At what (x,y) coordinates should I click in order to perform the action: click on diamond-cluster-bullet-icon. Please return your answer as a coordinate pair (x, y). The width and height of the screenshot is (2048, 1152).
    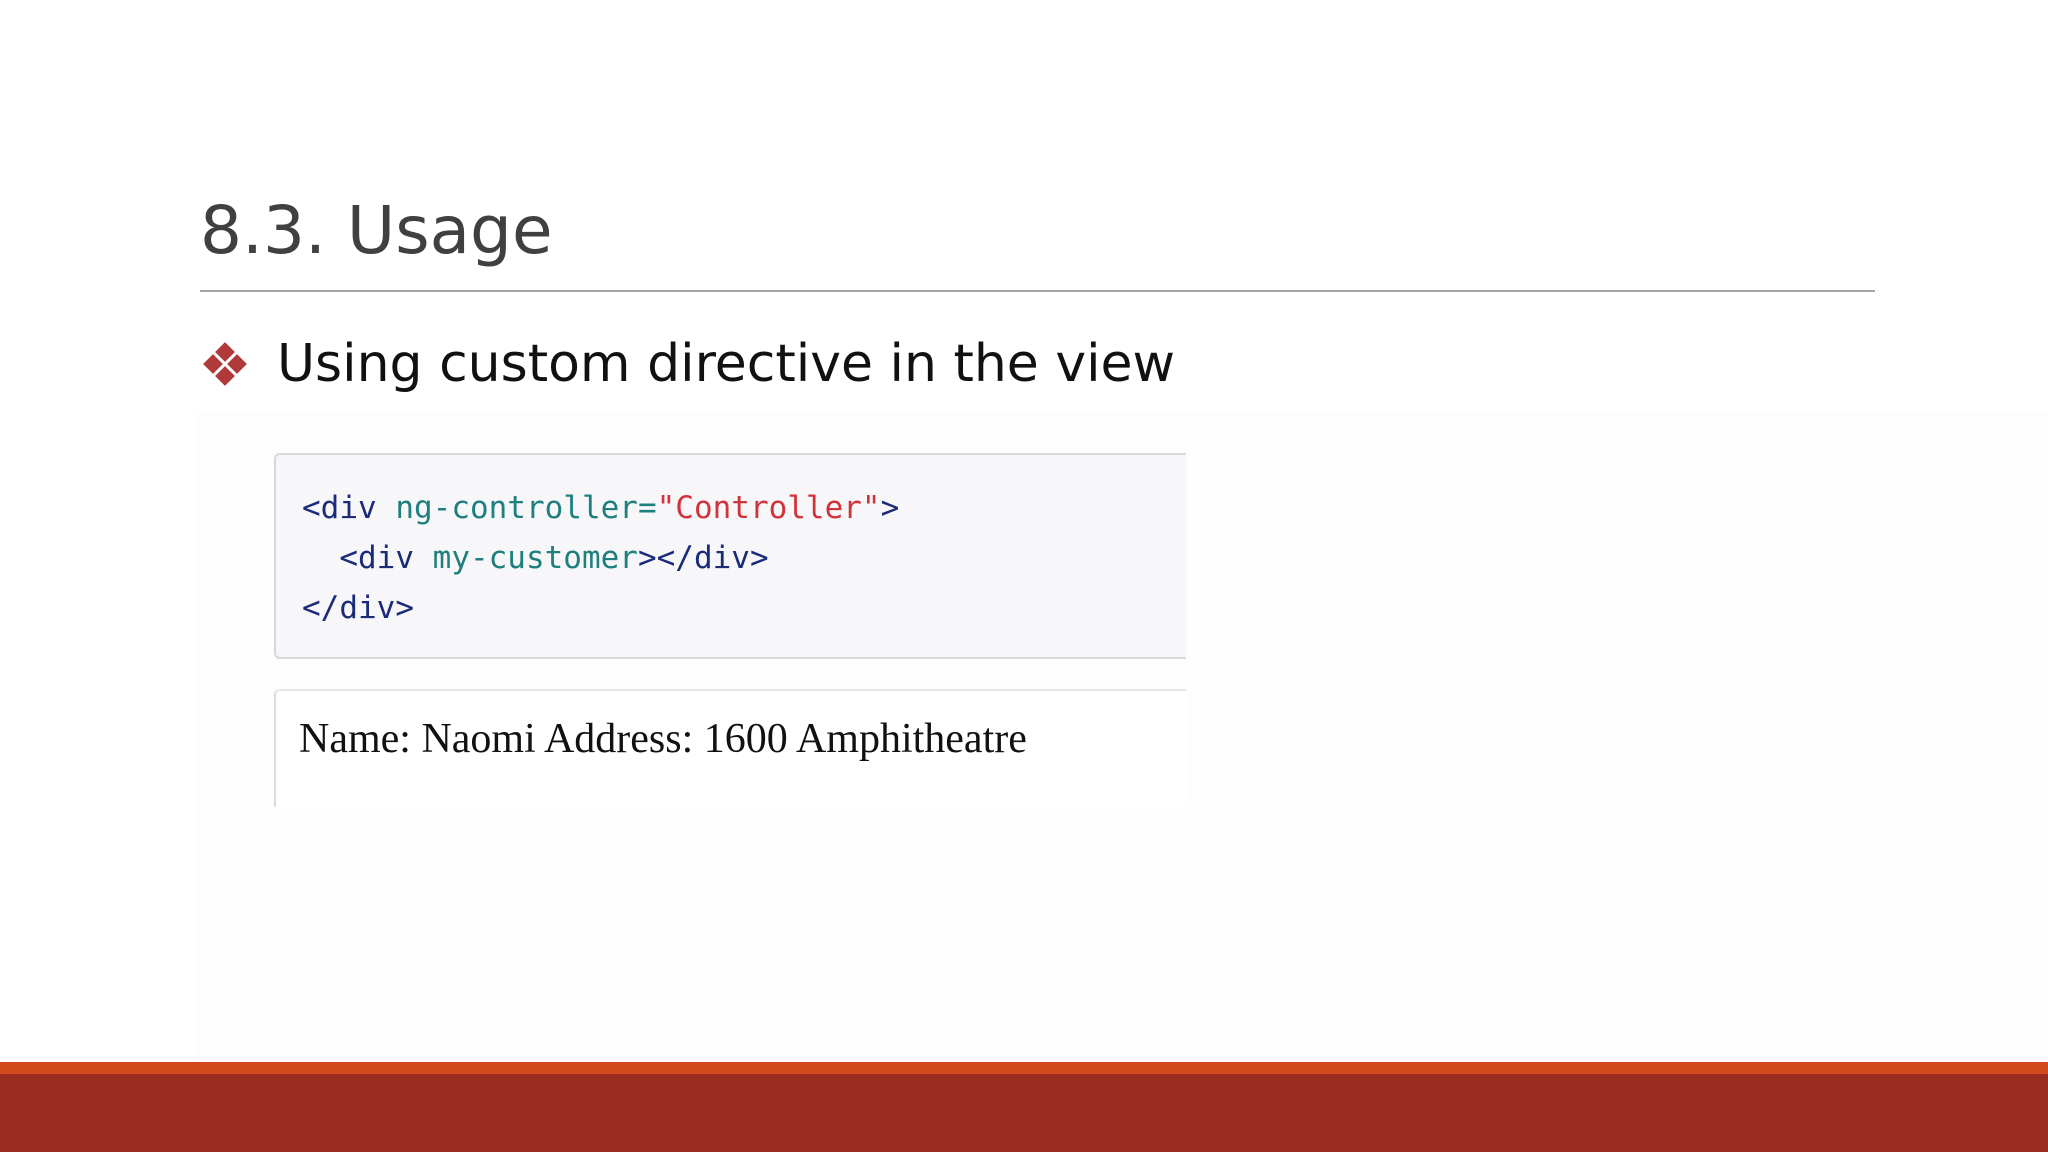
    Looking at the image, I should click on (225, 364).